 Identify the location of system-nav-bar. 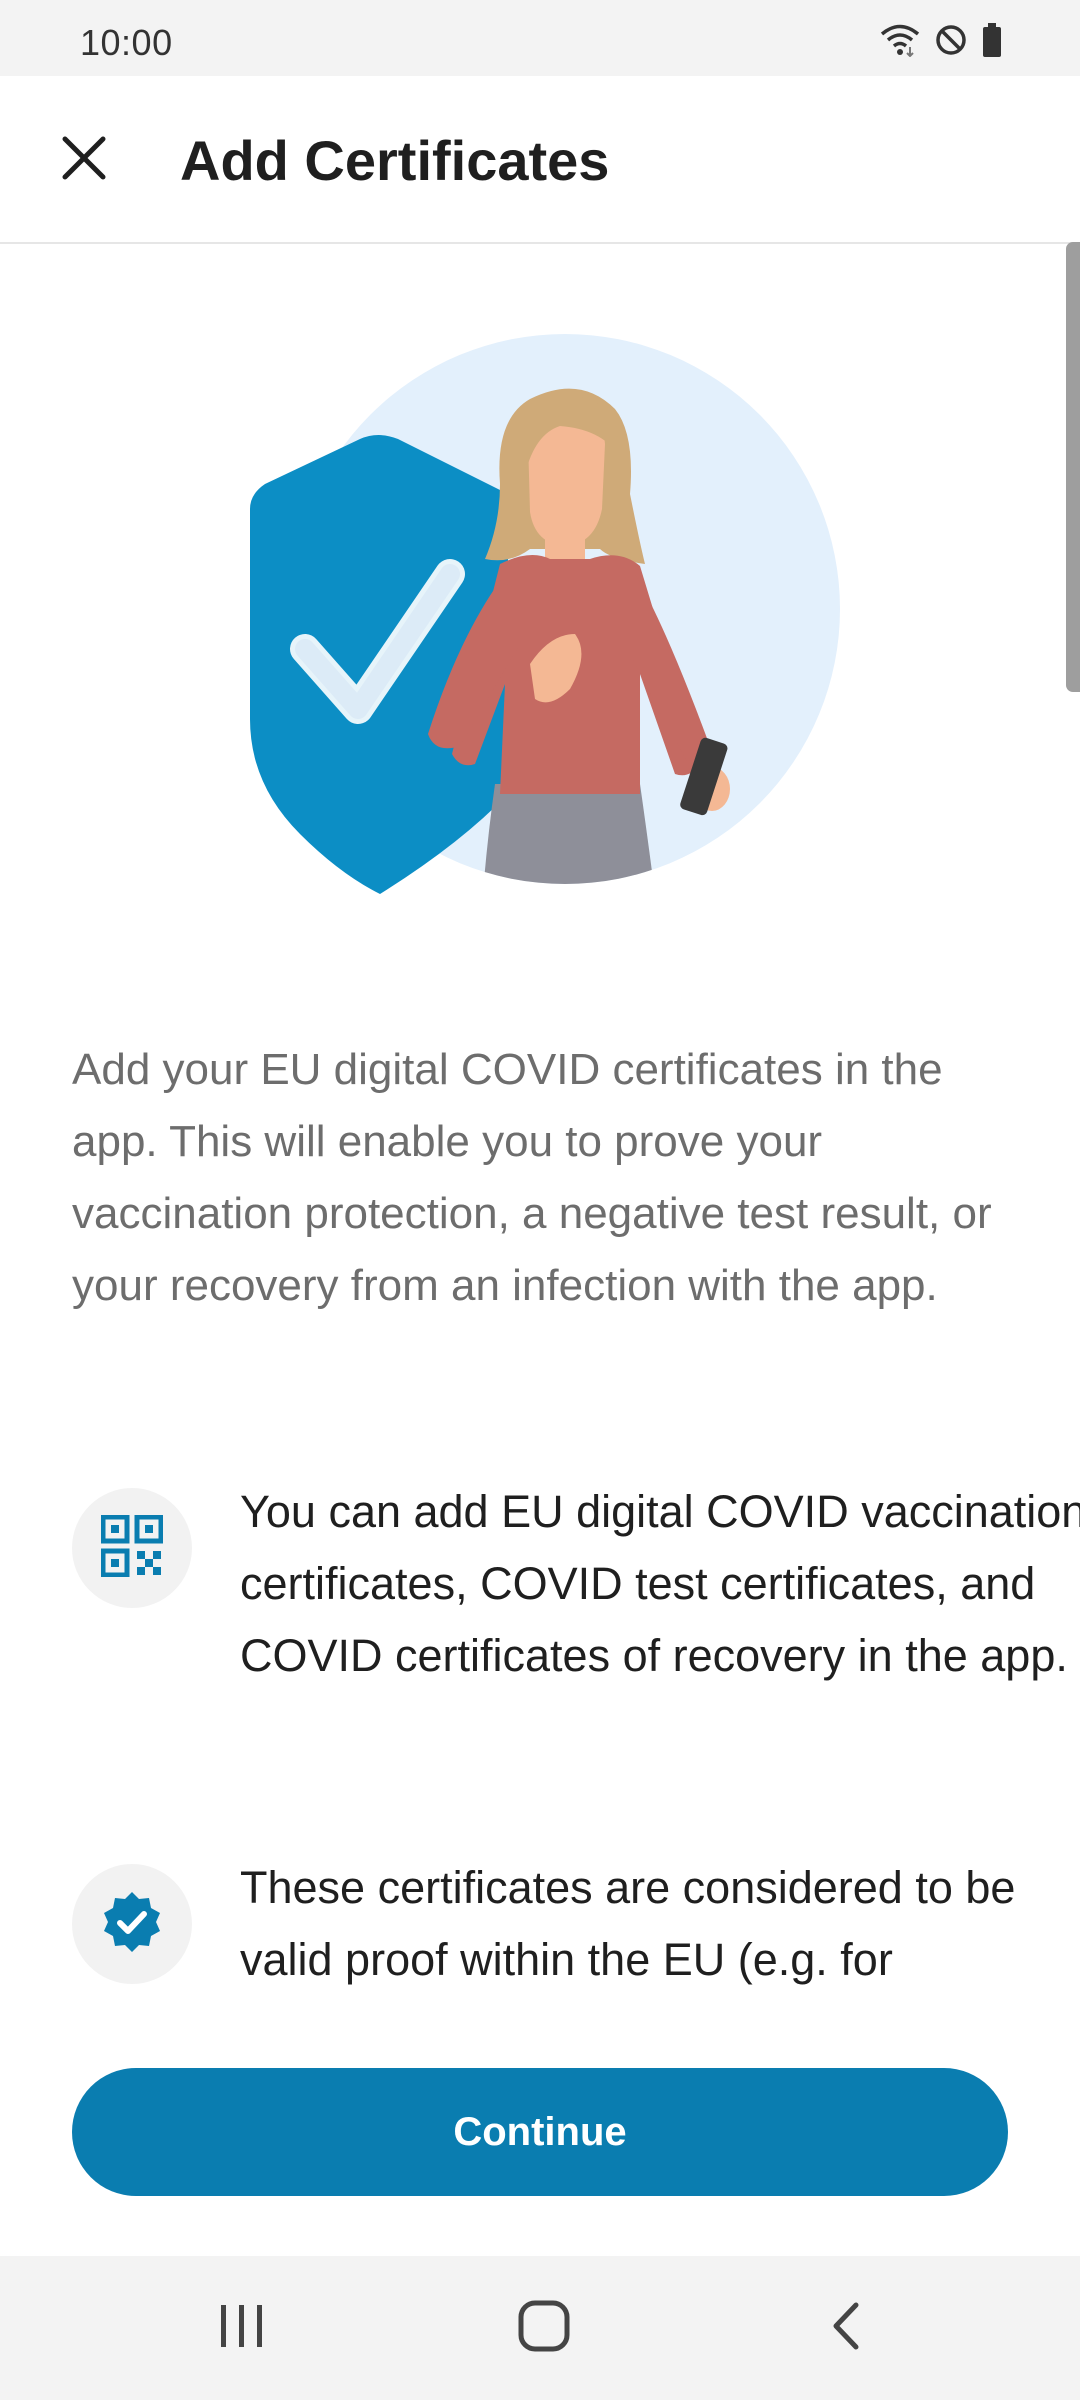
(540, 2328).